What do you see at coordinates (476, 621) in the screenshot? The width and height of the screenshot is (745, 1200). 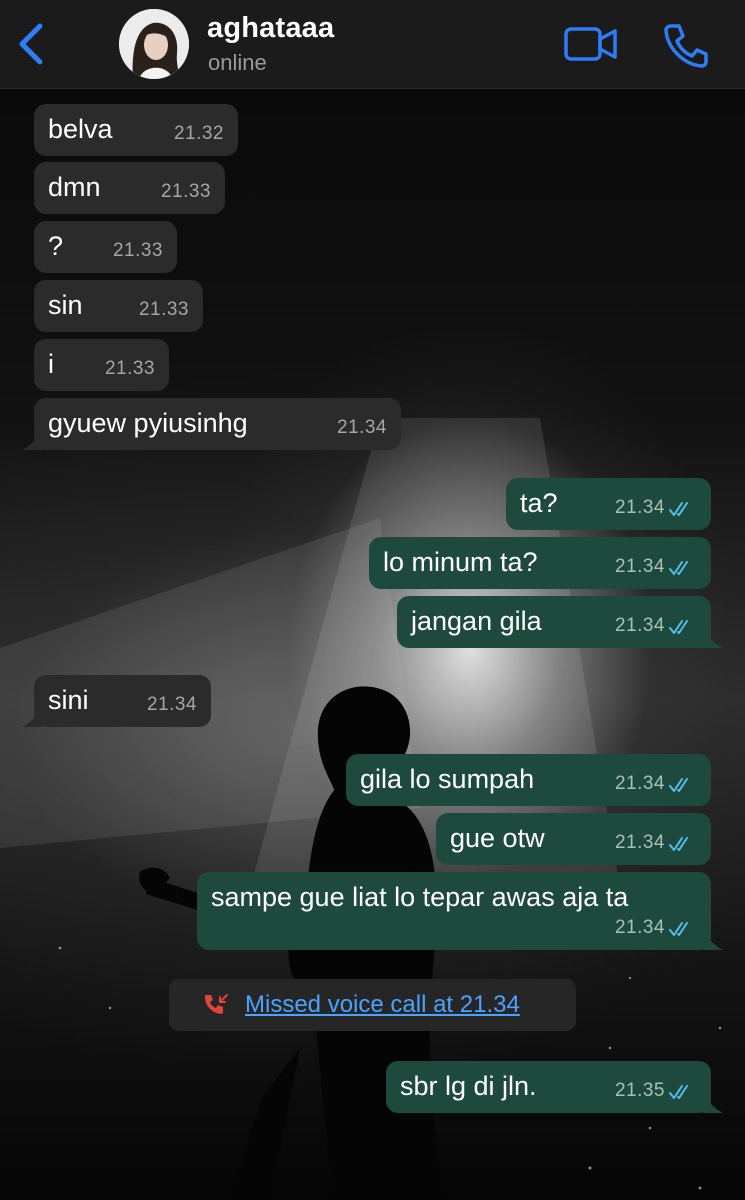 I see `message-text: jangan gila` at bounding box center [476, 621].